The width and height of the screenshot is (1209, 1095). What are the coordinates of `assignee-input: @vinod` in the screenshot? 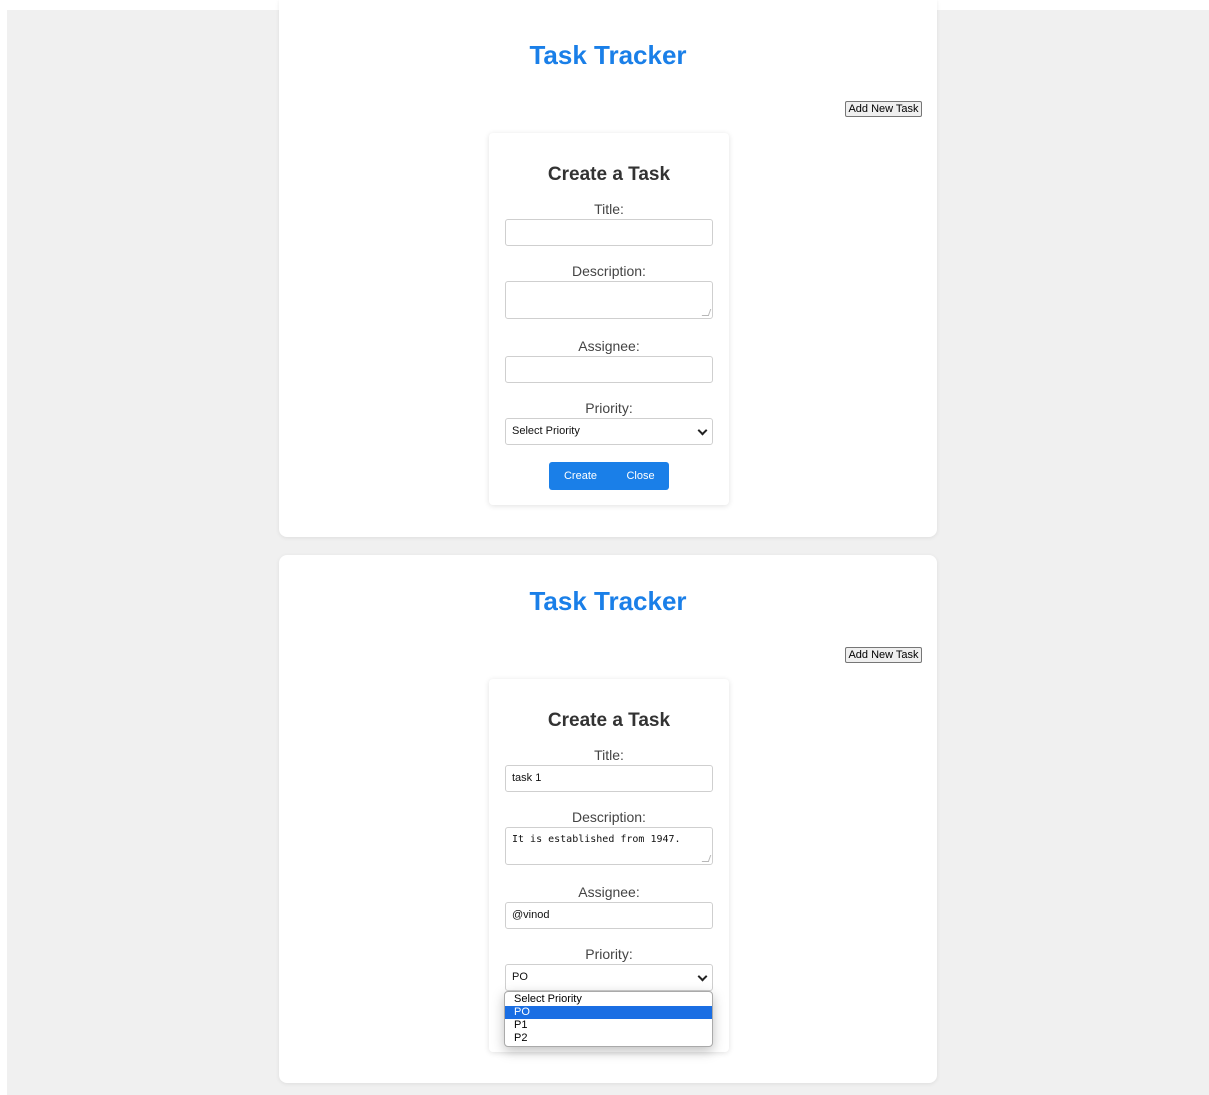 It's located at (609, 915).